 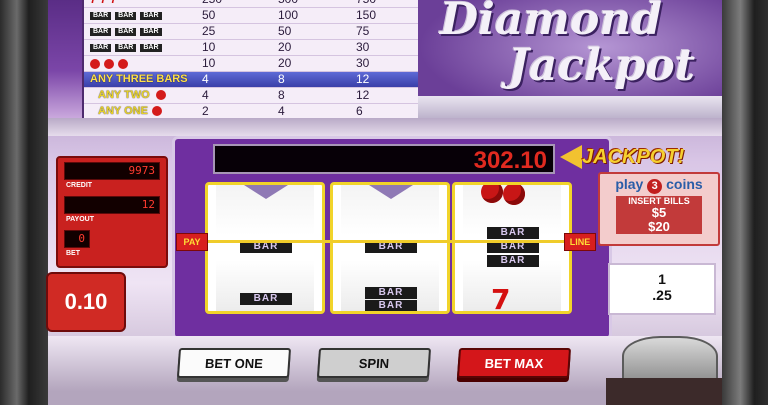 I want to click on reel-3: BAR BAR BAR 7, so click(x=512, y=248).